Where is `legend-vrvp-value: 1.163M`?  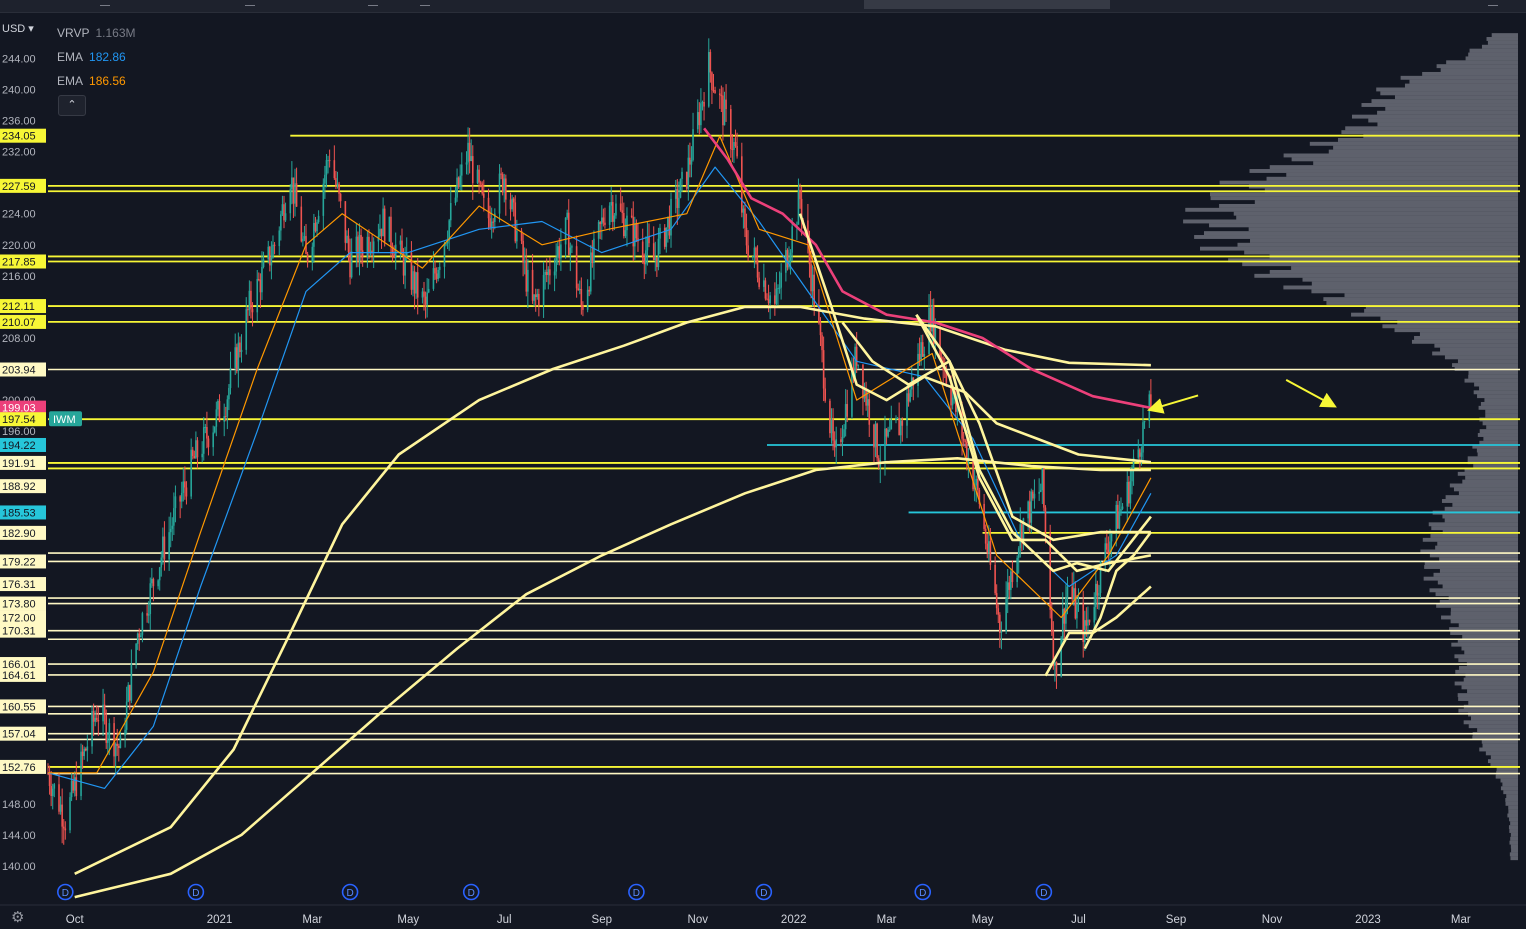 legend-vrvp-value: 1.163M is located at coordinates (115, 33).